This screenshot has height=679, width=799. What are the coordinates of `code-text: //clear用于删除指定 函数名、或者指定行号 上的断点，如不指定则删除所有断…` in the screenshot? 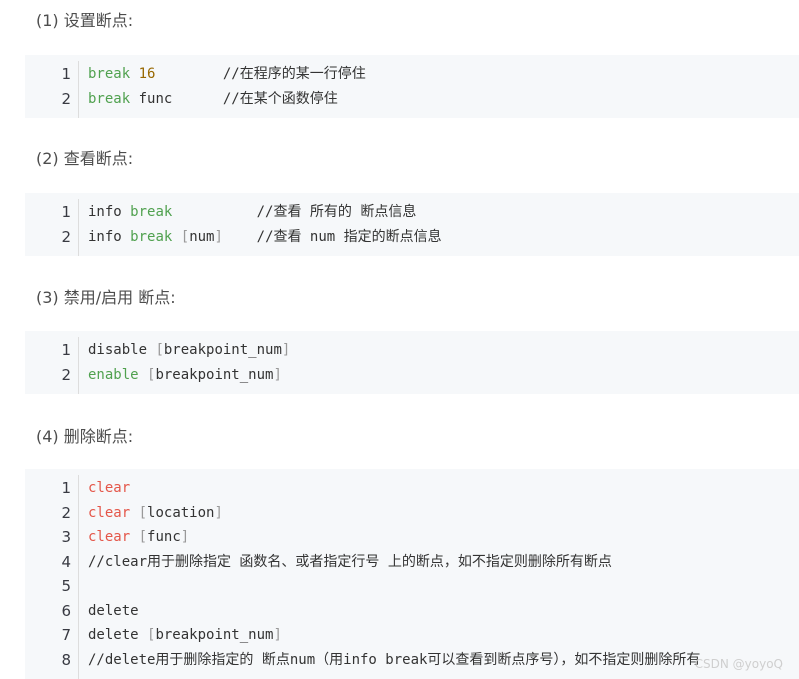 It's located at (350, 562).